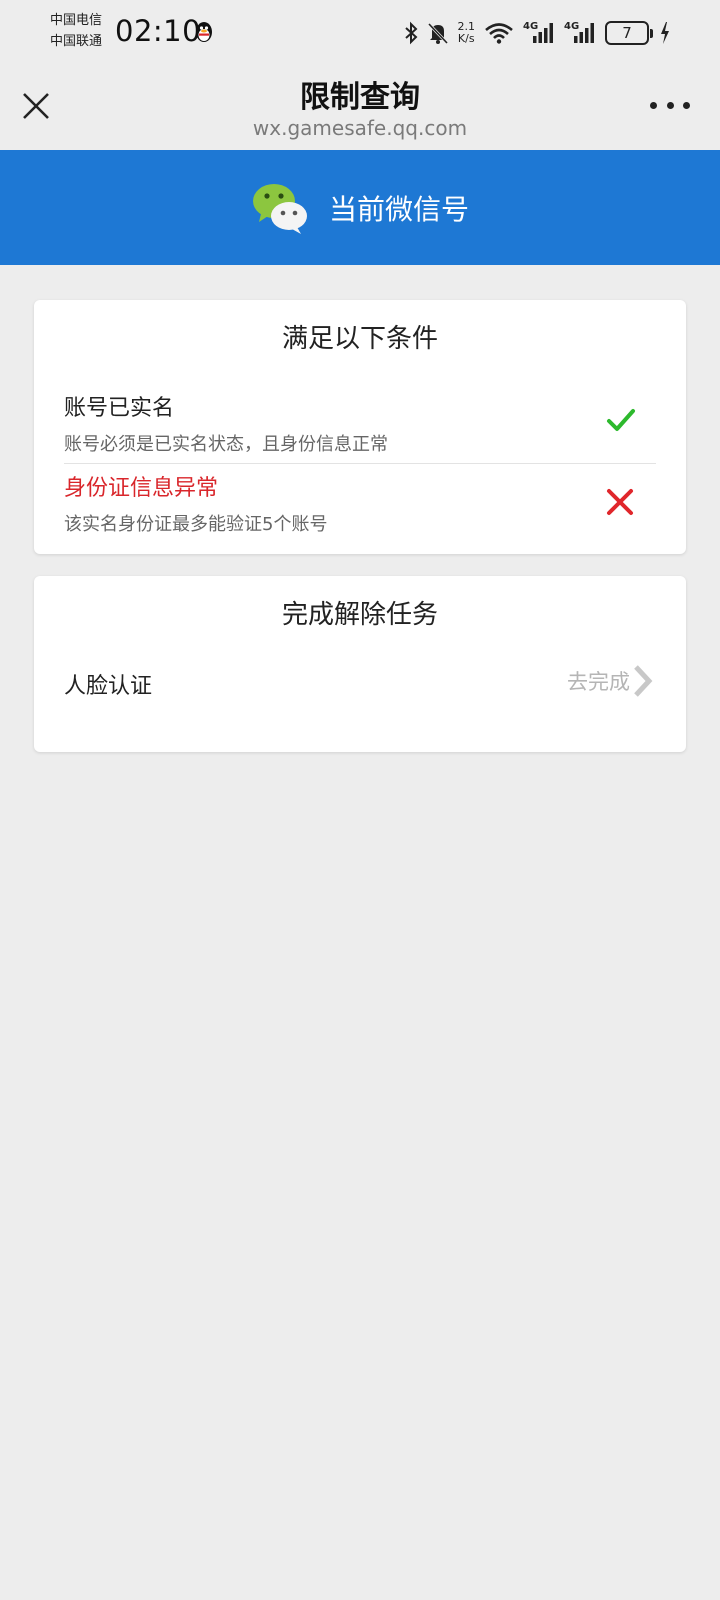 Image resolution: width=720 pixels, height=1600 pixels. I want to click on account-banner: 当前微信号, so click(360, 207).